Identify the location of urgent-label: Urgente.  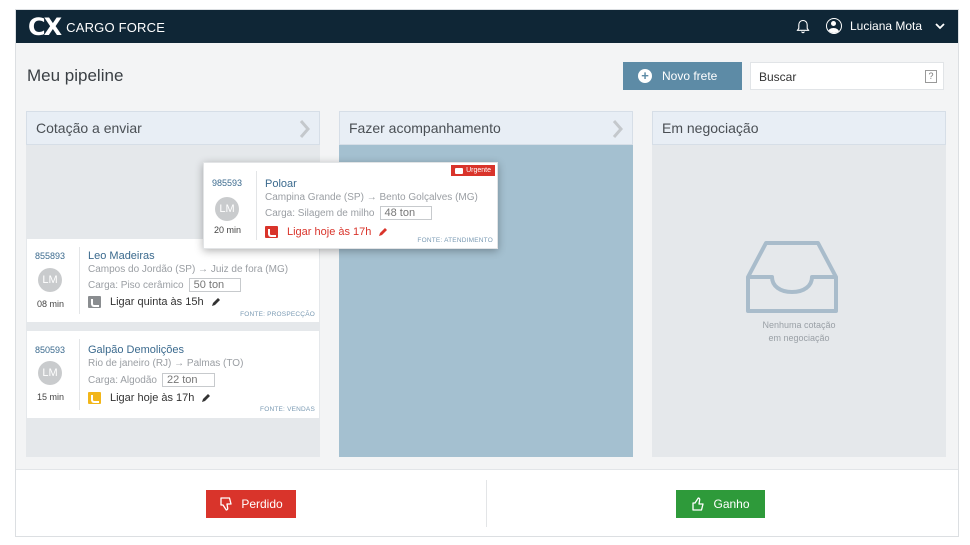
(478, 170).